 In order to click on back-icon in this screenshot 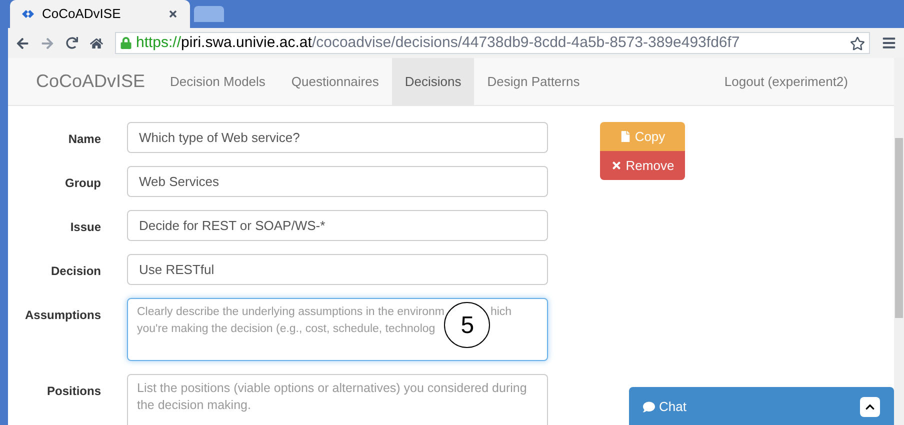, I will do `click(22, 43)`.